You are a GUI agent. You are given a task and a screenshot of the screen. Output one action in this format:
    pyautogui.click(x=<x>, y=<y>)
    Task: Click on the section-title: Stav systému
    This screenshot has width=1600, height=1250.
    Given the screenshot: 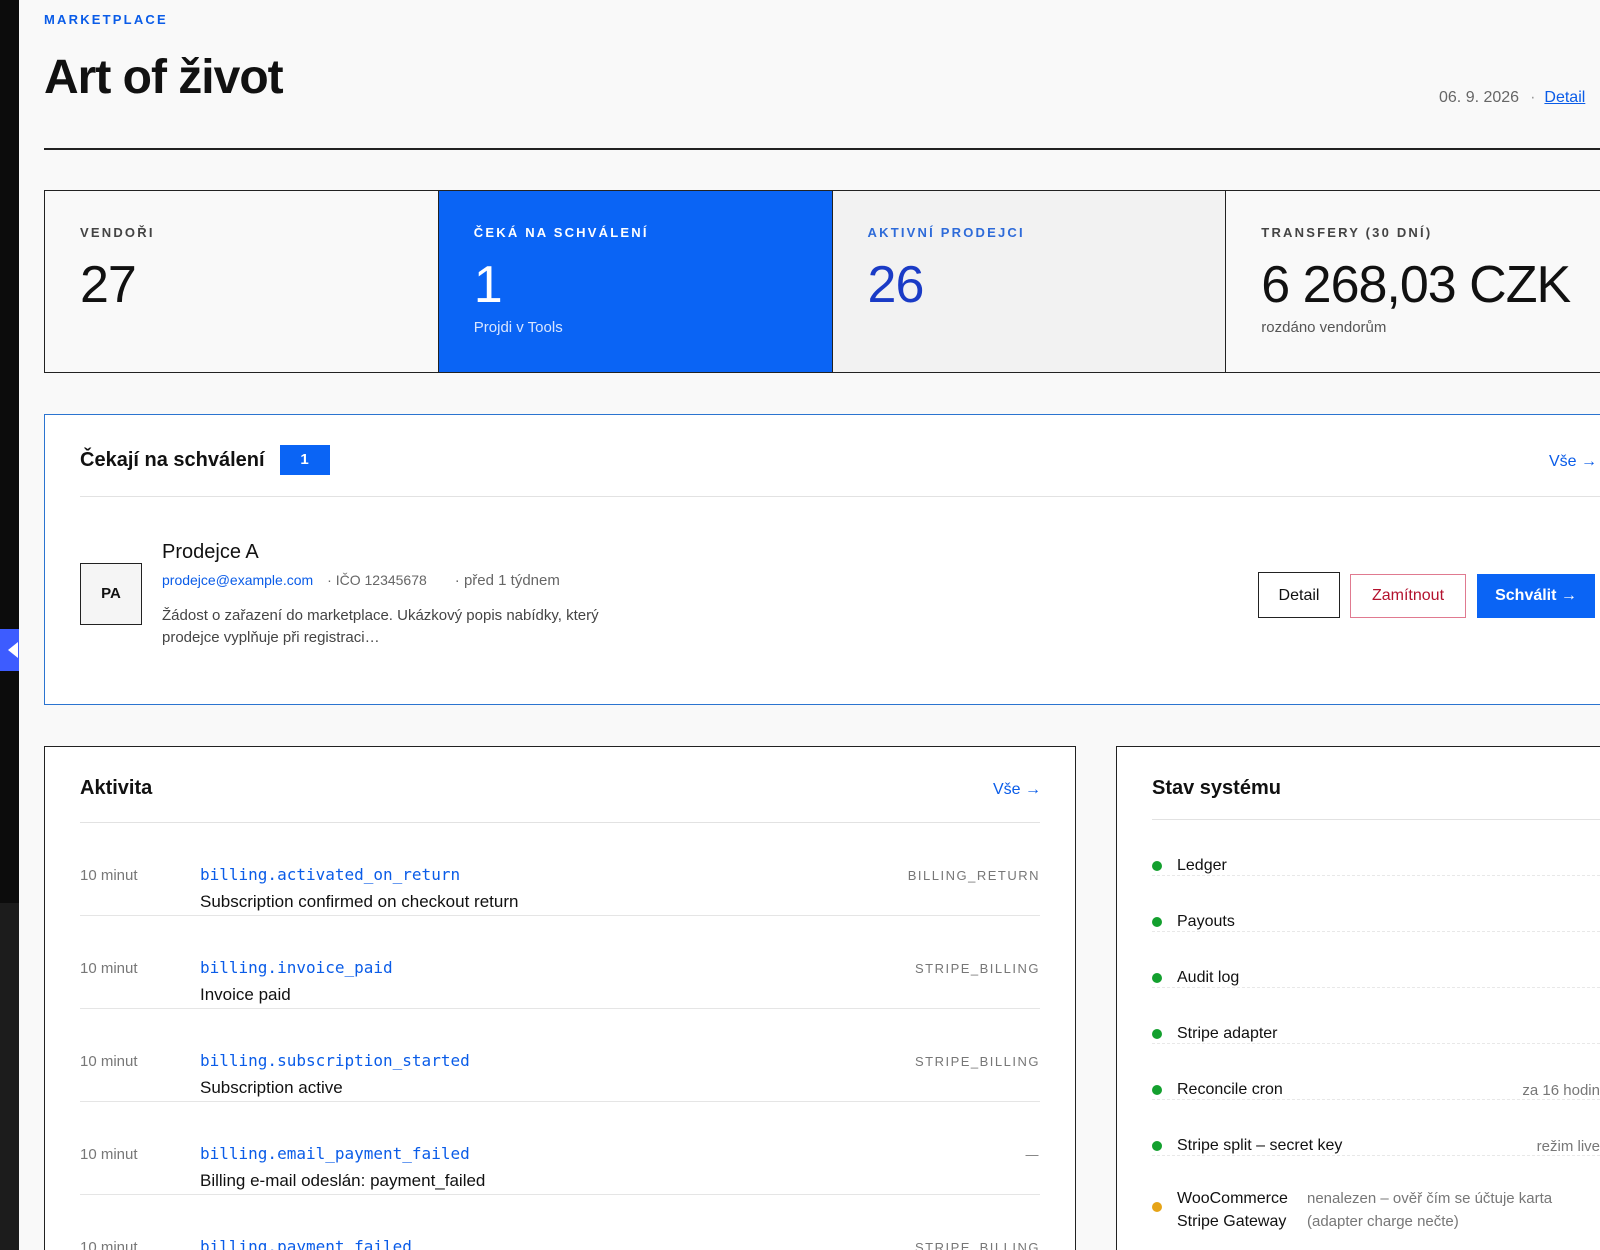 What is the action you would take?
    pyautogui.click(x=1216, y=788)
    